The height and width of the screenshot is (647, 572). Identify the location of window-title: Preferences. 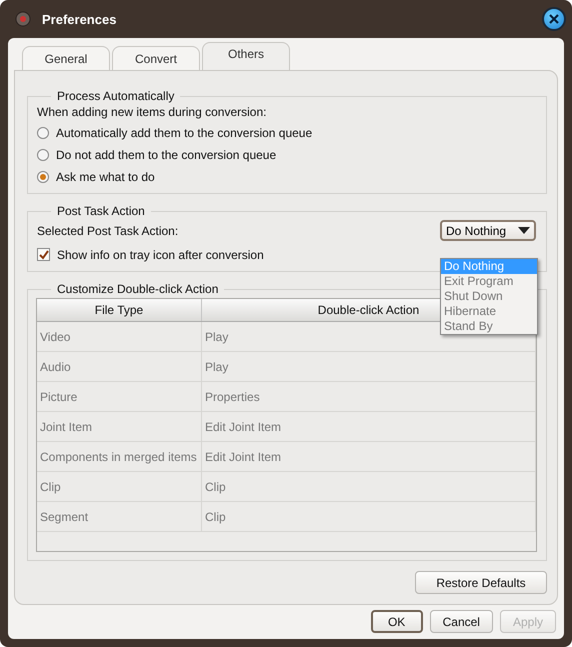
(79, 19).